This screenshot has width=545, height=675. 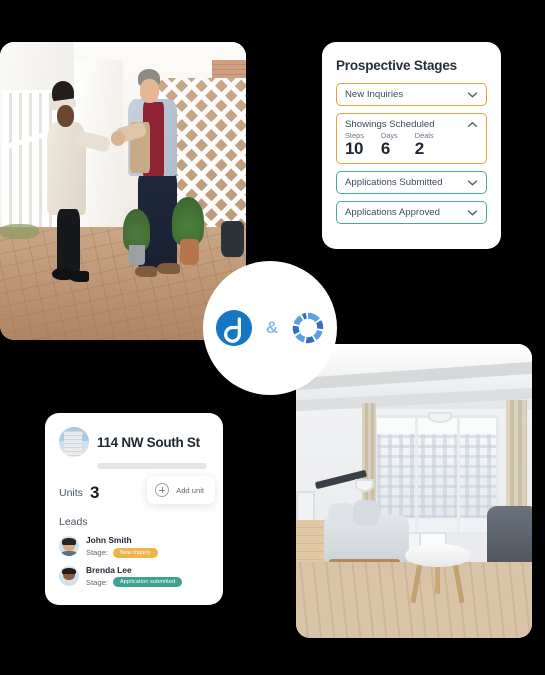 What do you see at coordinates (73, 522) in the screenshot?
I see `leads-label: Leads` at bounding box center [73, 522].